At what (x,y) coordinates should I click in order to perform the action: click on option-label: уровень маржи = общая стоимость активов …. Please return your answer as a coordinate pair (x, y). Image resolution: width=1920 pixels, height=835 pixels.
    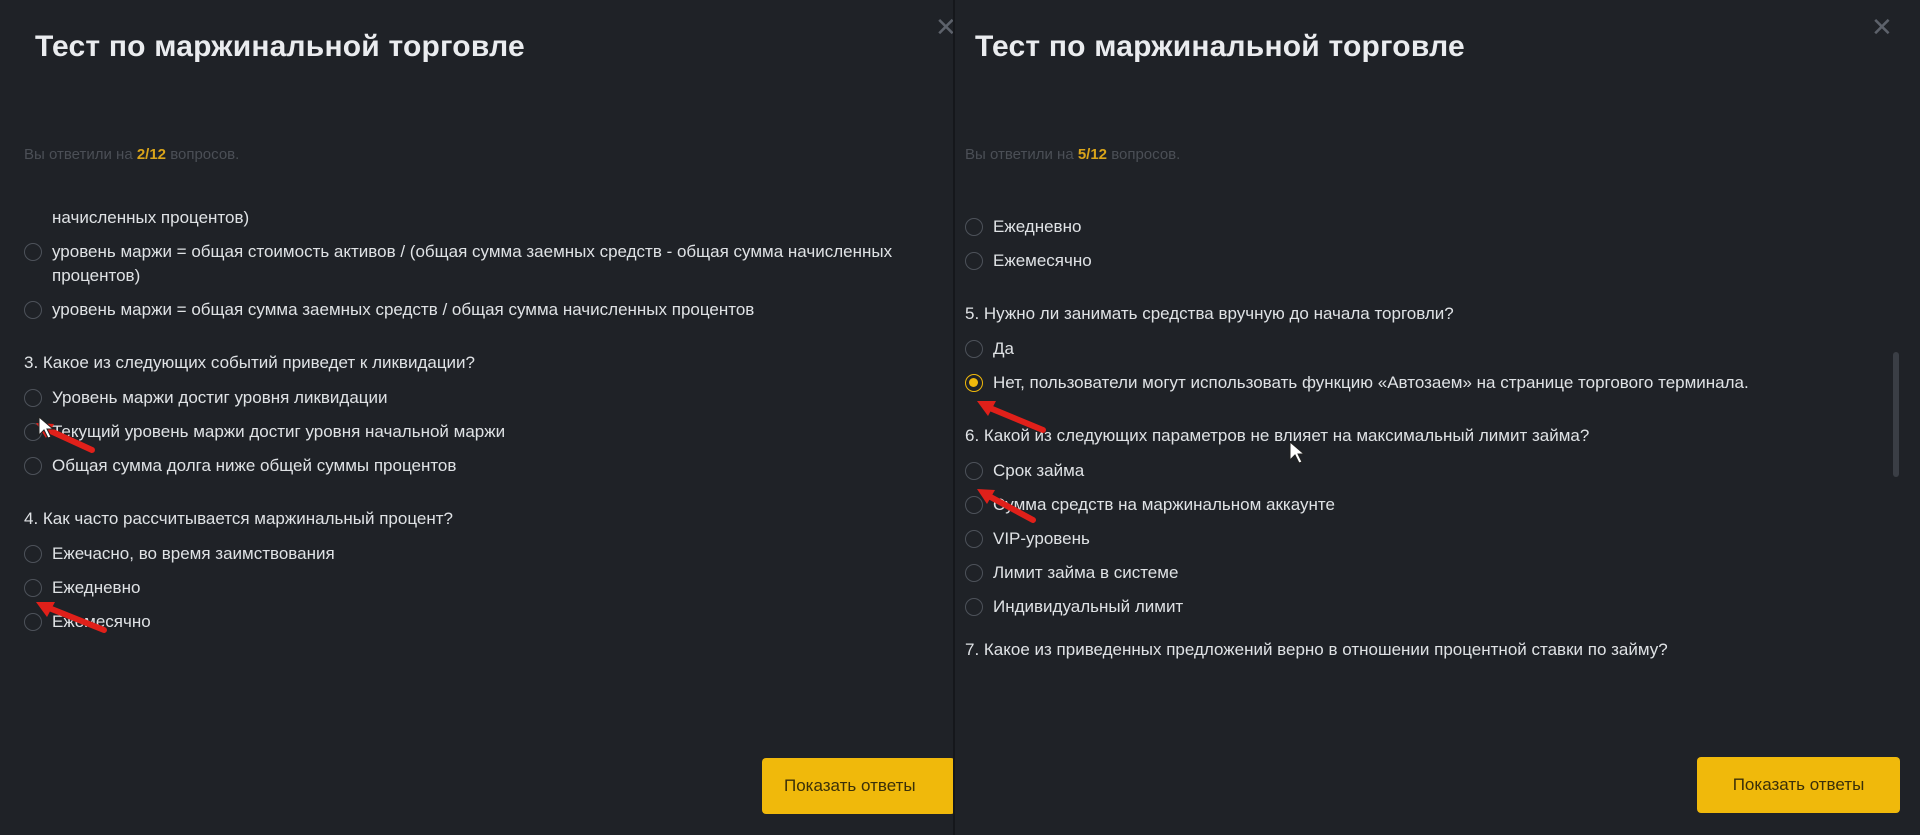
    Looking at the image, I should click on (472, 263).